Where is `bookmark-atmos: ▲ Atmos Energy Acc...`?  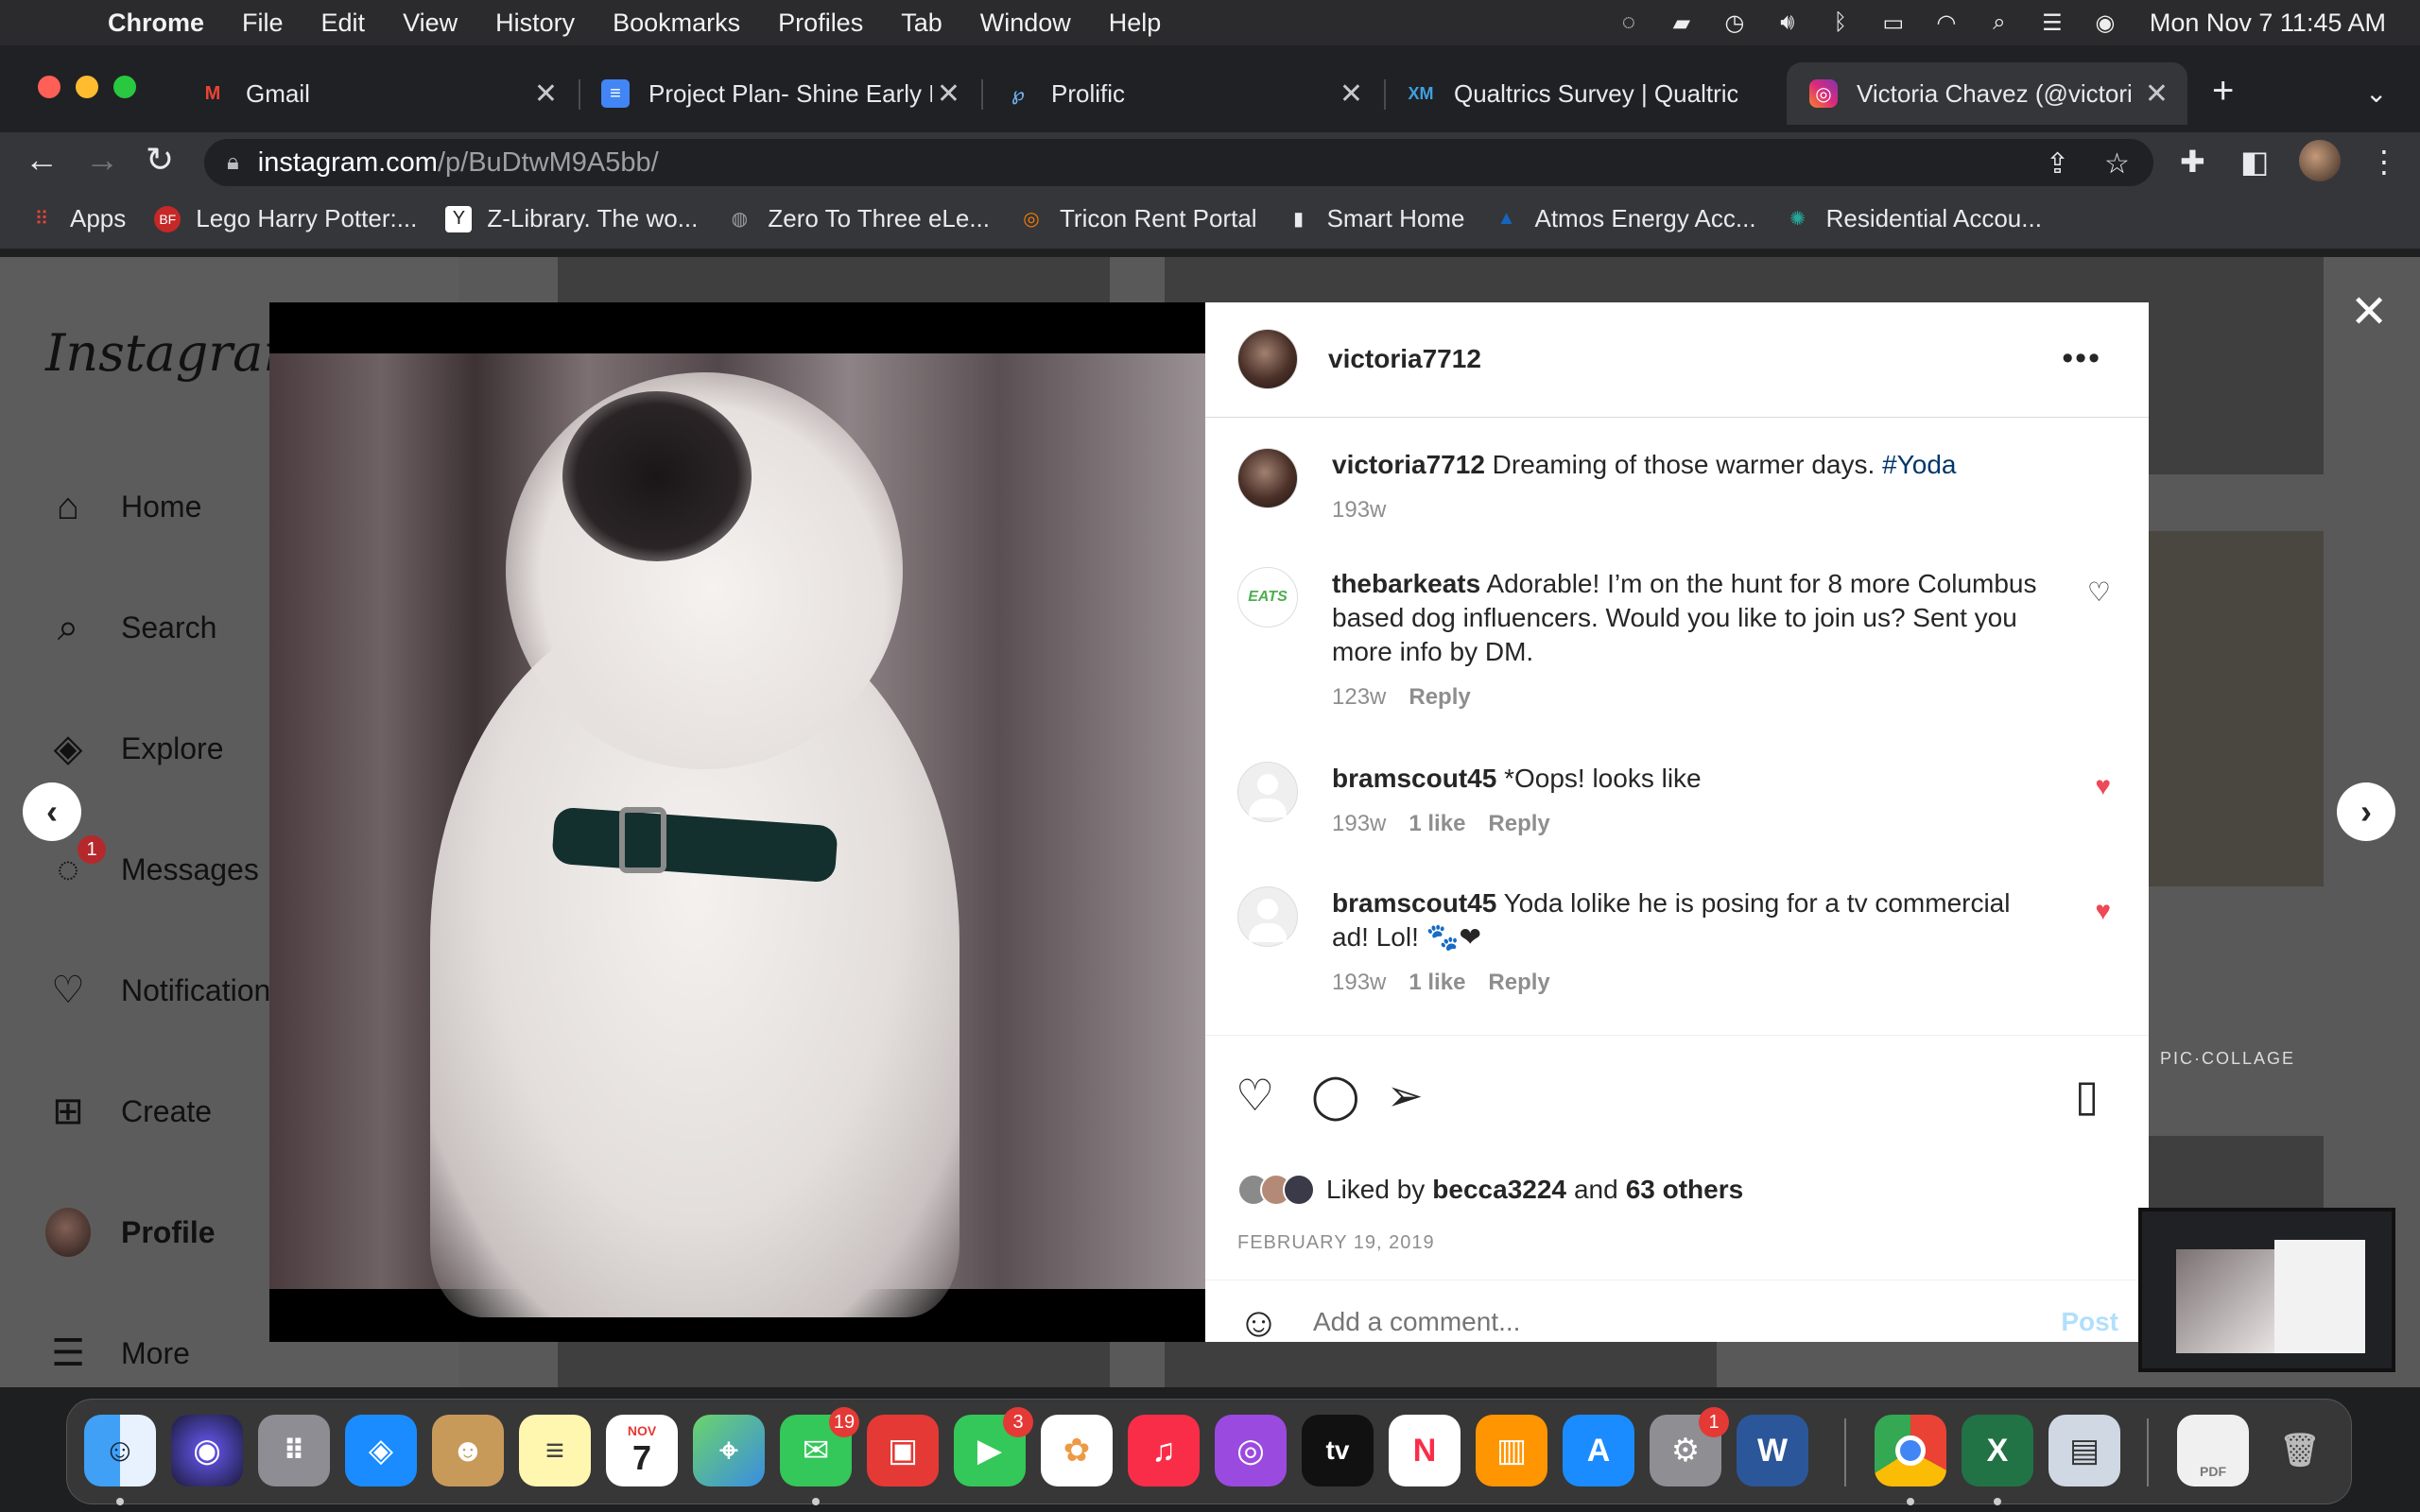 bookmark-atmos: ▲ Atmos Energy Acc... is located at coordinates (1624, 218).